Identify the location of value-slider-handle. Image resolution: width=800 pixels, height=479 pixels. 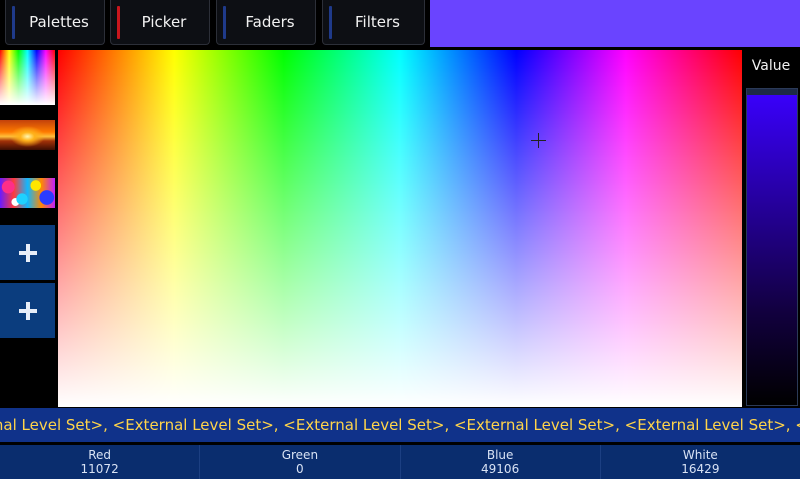
(772, 92).